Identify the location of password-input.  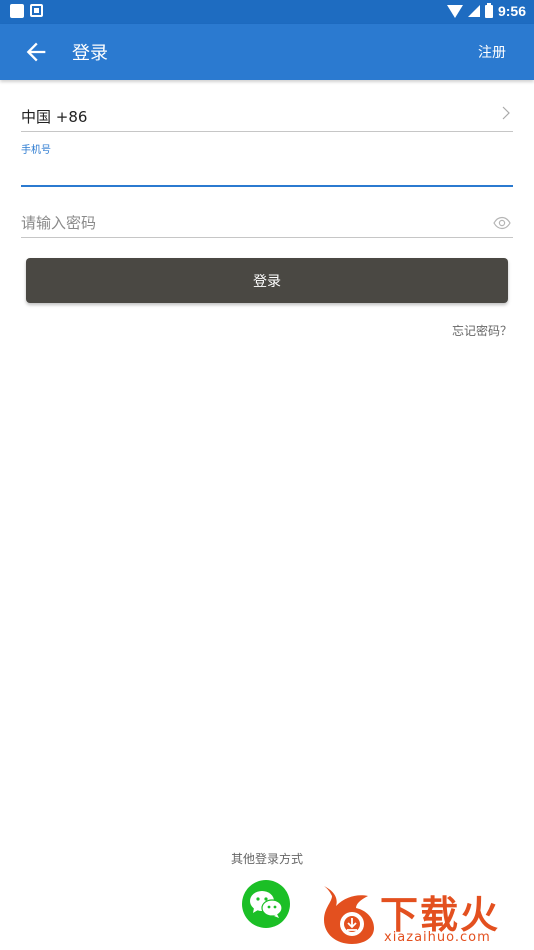
(242, 223).